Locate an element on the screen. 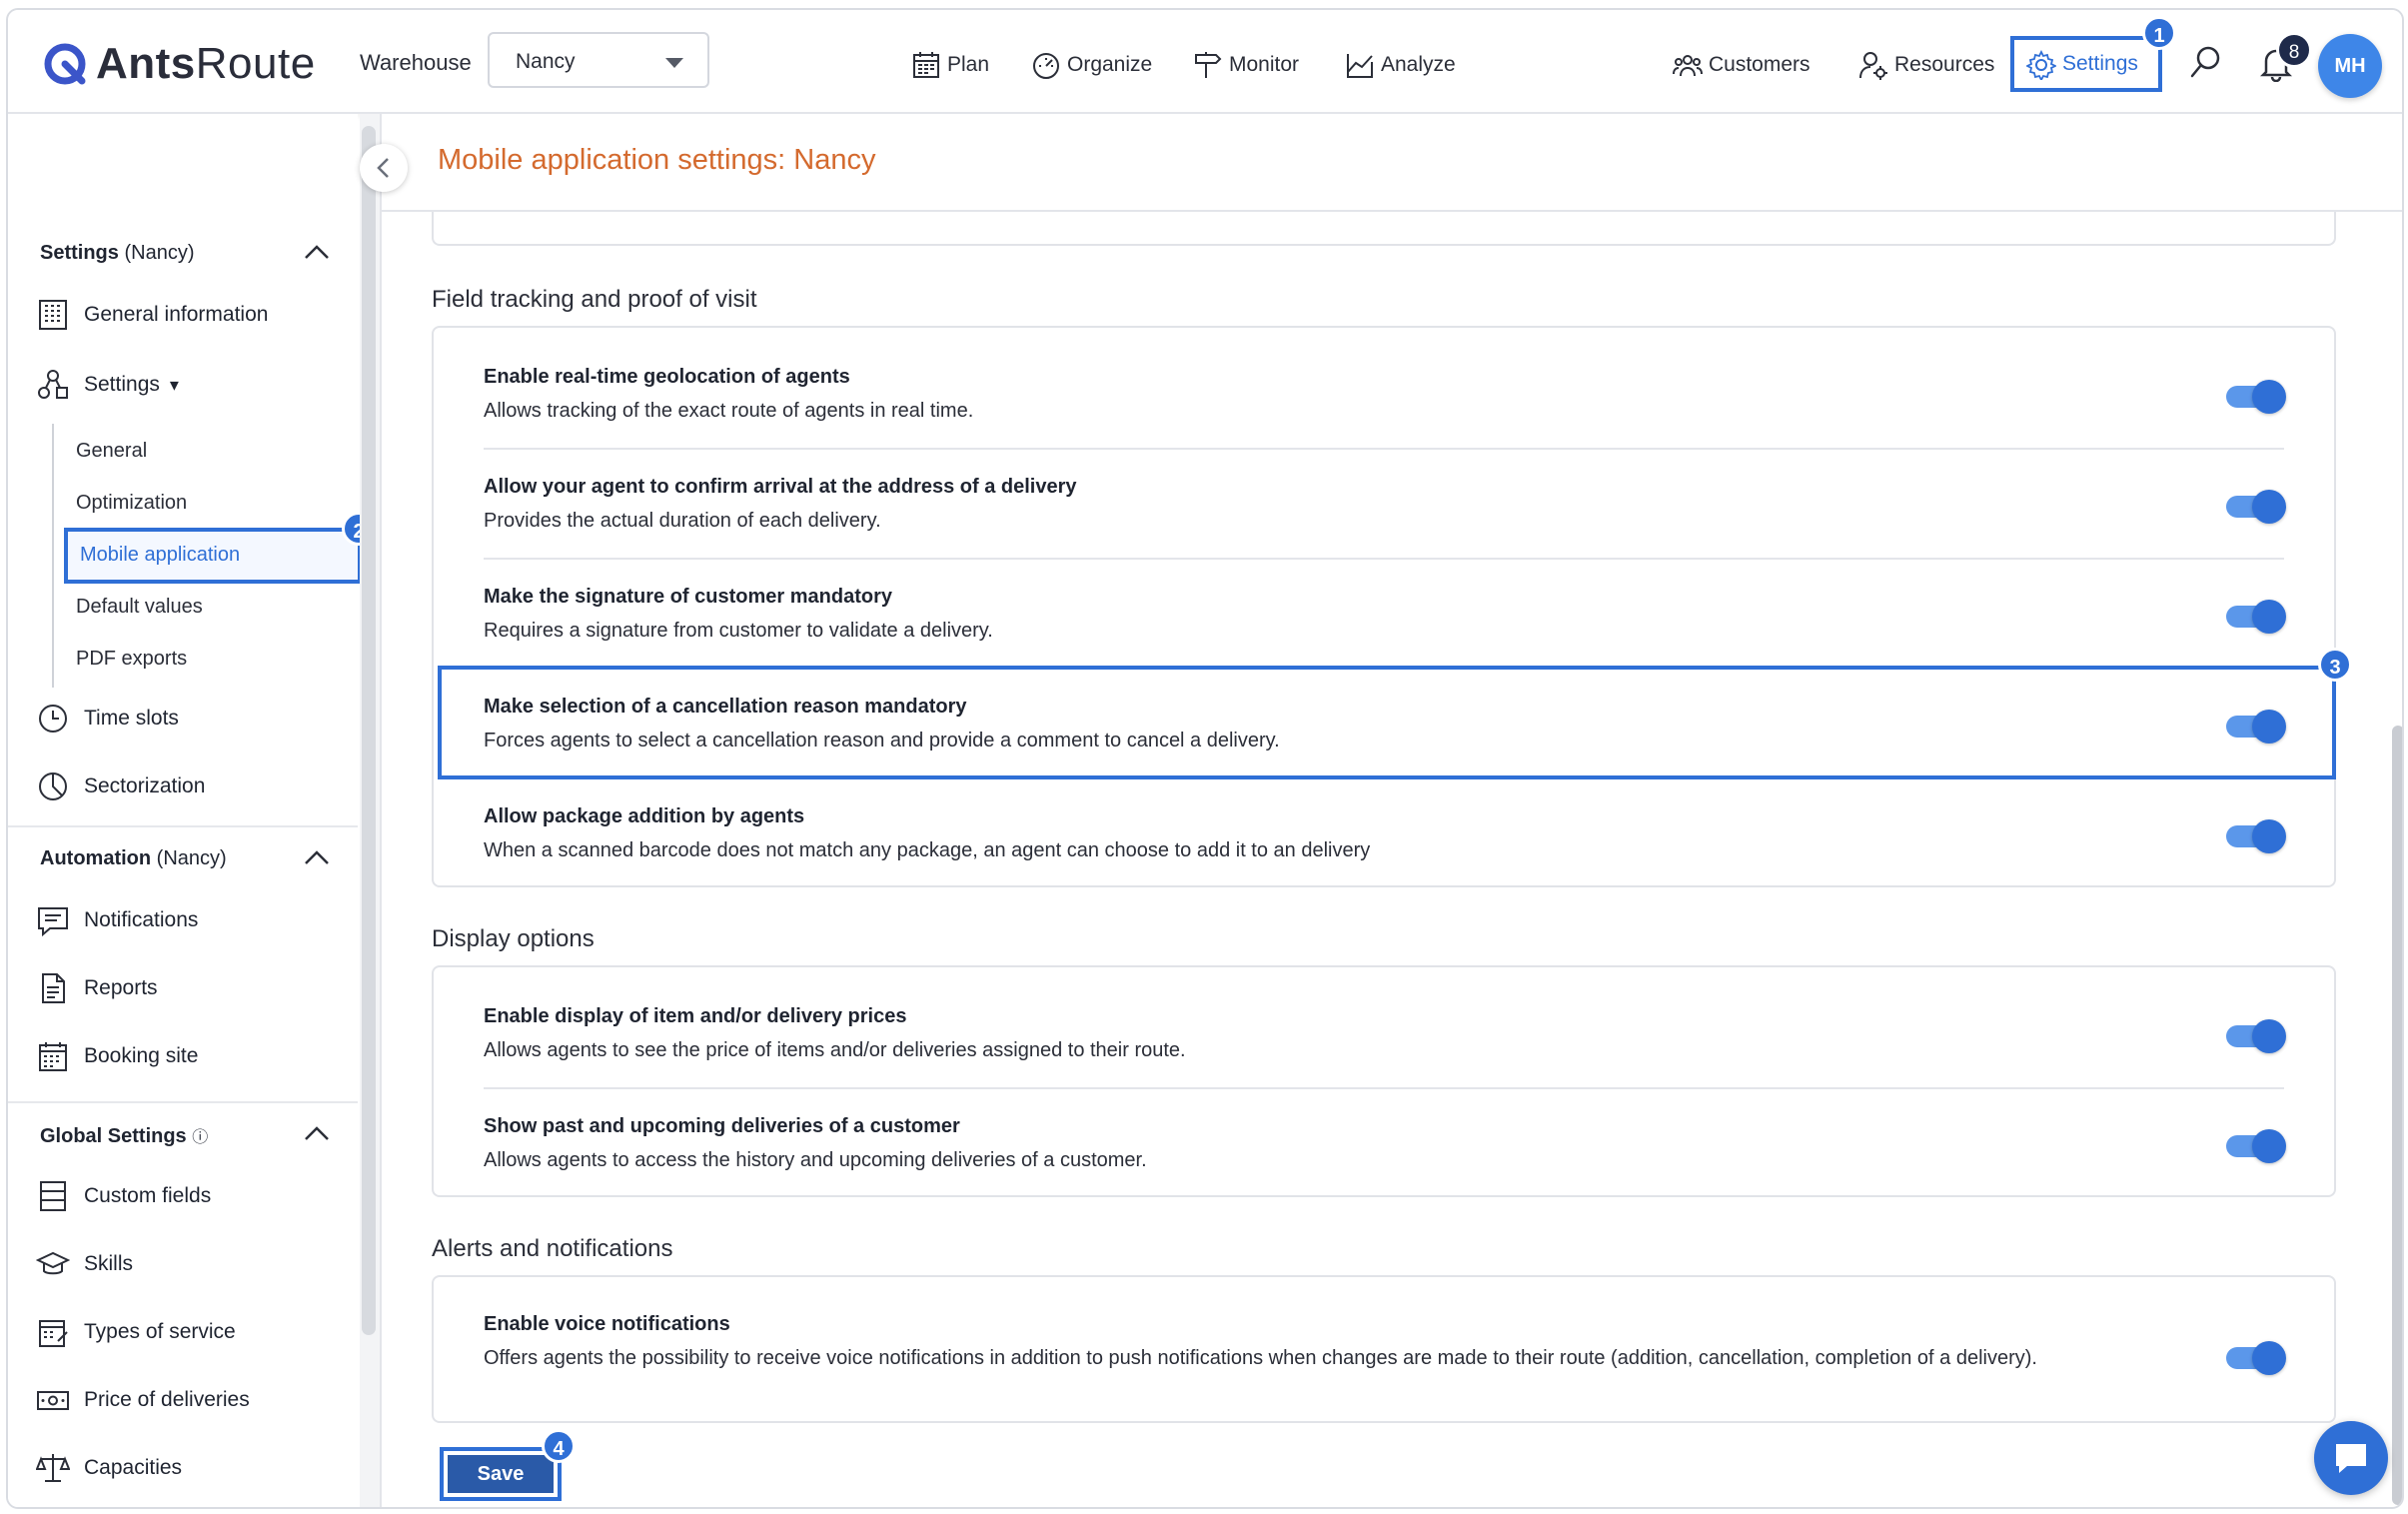  clock-icon is located at coordinates (53, 719).